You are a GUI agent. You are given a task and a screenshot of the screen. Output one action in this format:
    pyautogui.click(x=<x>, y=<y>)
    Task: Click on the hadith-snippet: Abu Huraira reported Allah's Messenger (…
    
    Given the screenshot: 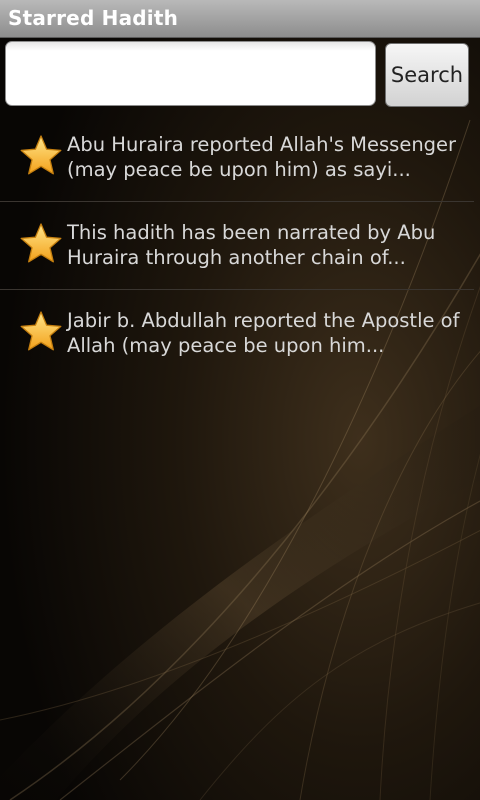 What is the action you would take?
    pyautogui.click(x=262, y=157)
    